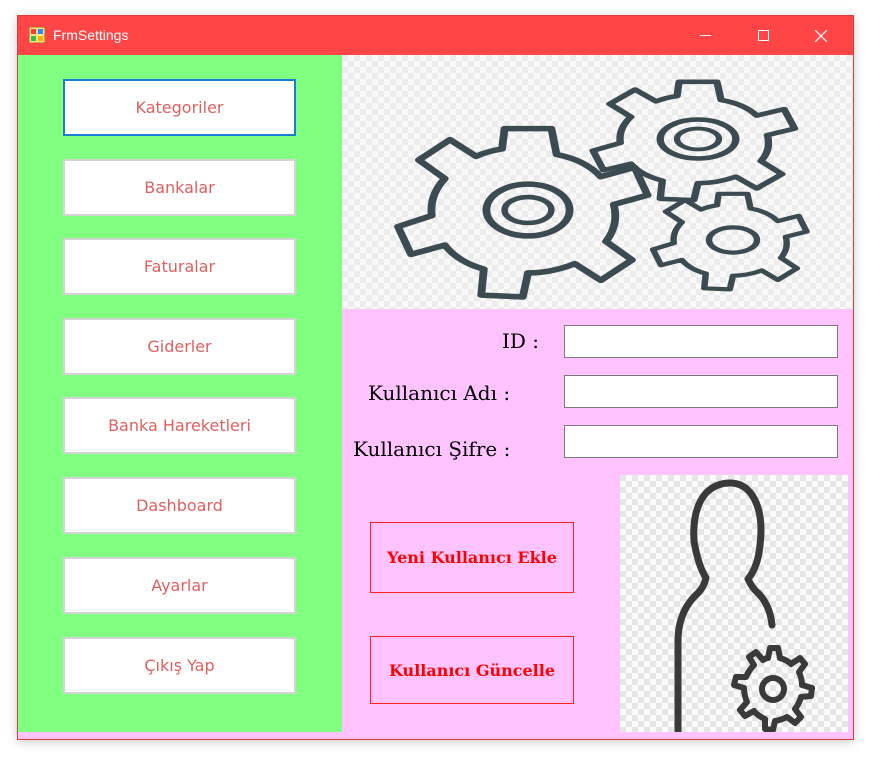  What do you see at coordinates (521, 341) in the screenshot?
I see `id-label: ID :` at bounding box center [521, 341].